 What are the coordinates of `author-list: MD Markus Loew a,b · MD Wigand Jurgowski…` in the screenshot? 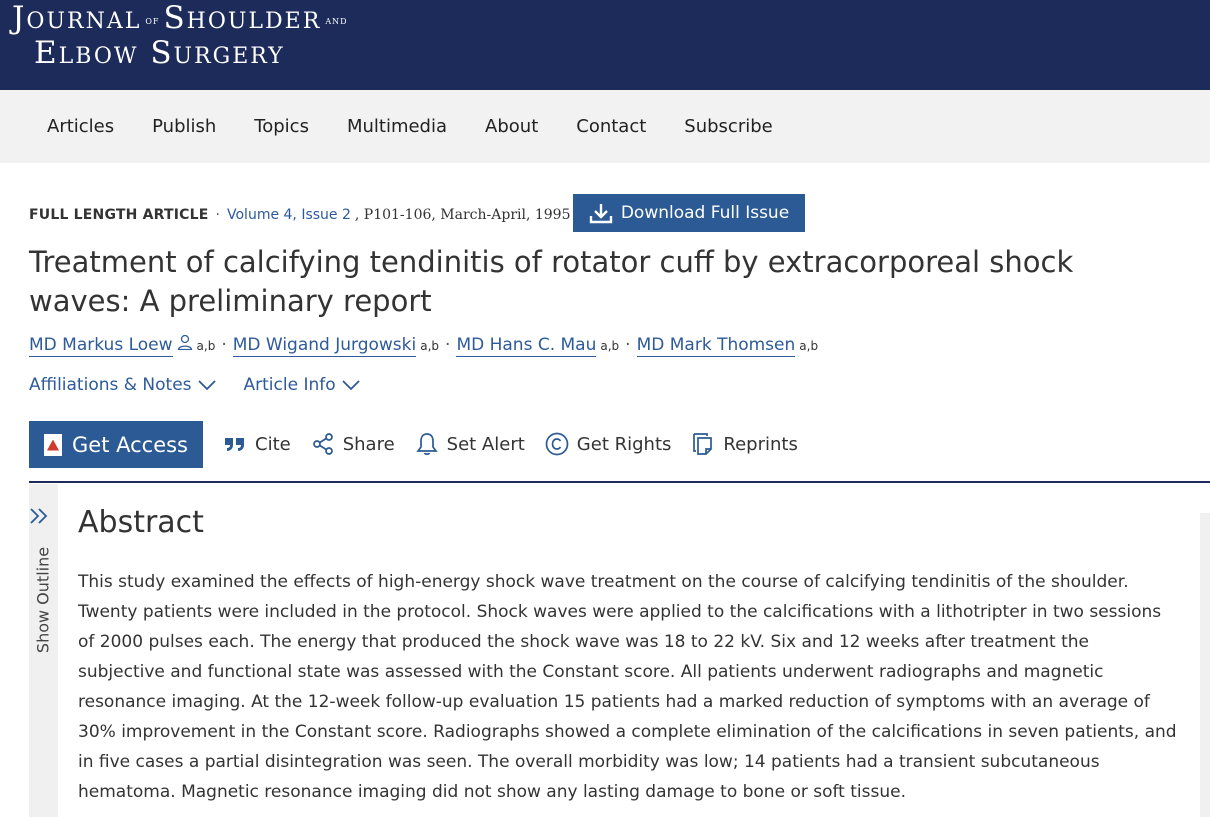 It's located at (423, 345).